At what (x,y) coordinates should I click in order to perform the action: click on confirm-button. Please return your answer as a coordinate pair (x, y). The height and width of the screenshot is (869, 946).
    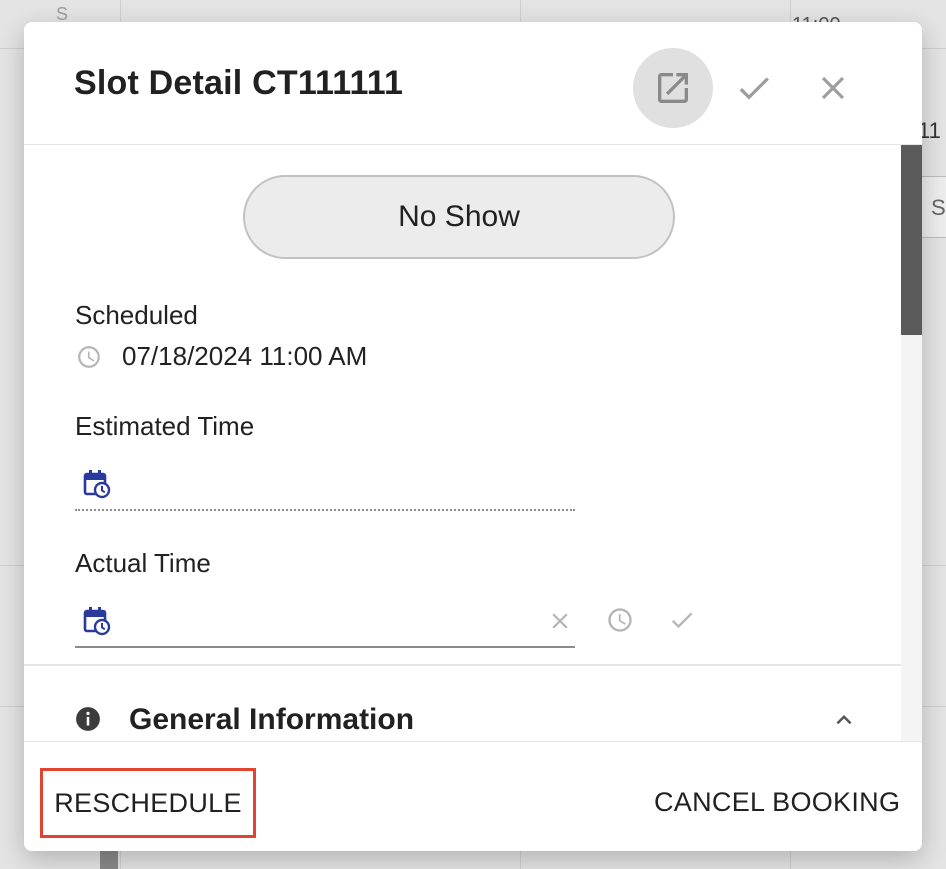
    Looking at the image, I should click on (754, 88).